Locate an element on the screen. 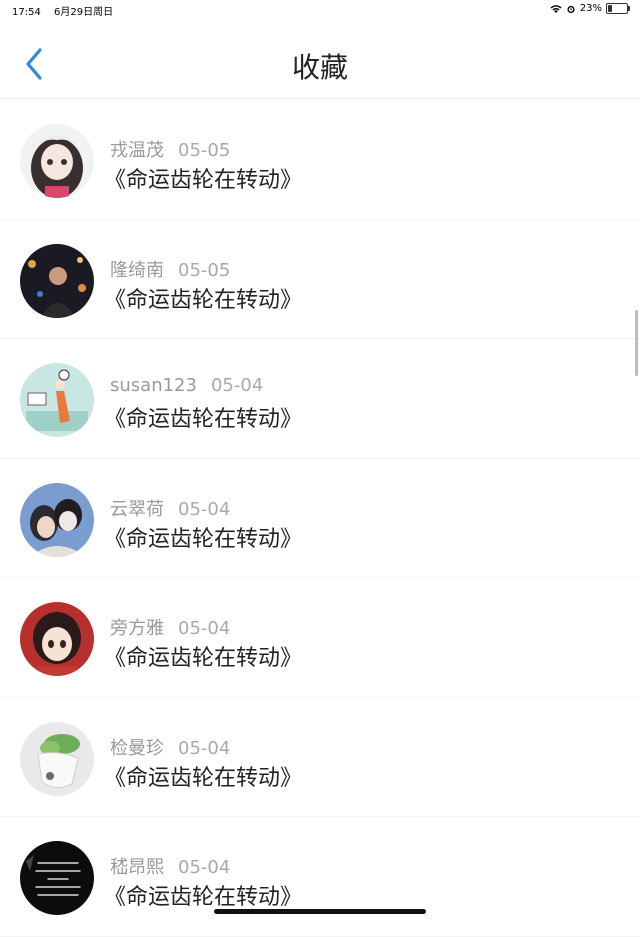  status-date: 6月29日周日 is located at coordinates (84, 12).